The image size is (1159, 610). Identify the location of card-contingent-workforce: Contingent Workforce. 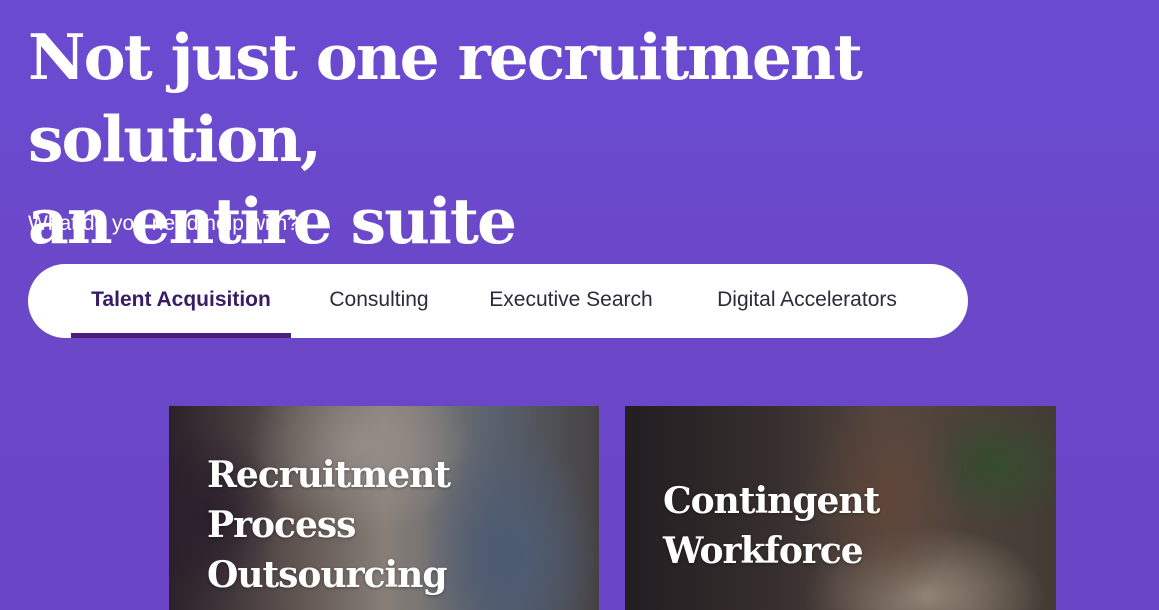
(840, 508).